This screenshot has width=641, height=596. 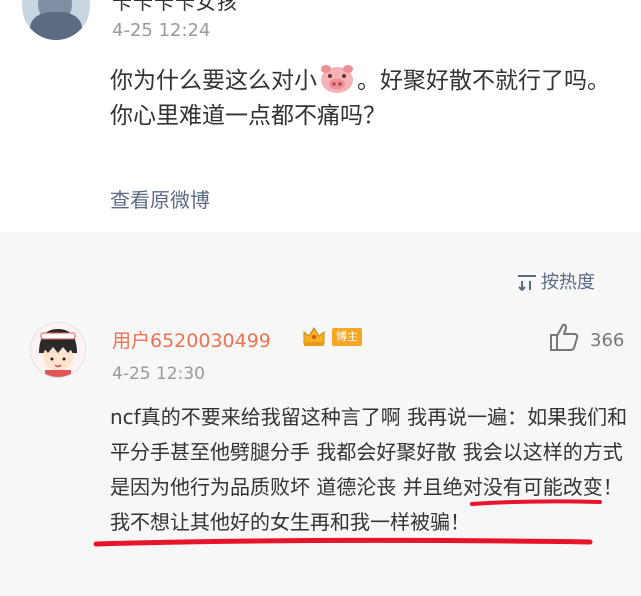 What do you see at coordinates (337, 79) in the screenshot?
I see `pig-icon` at bounding box center [337, 79].